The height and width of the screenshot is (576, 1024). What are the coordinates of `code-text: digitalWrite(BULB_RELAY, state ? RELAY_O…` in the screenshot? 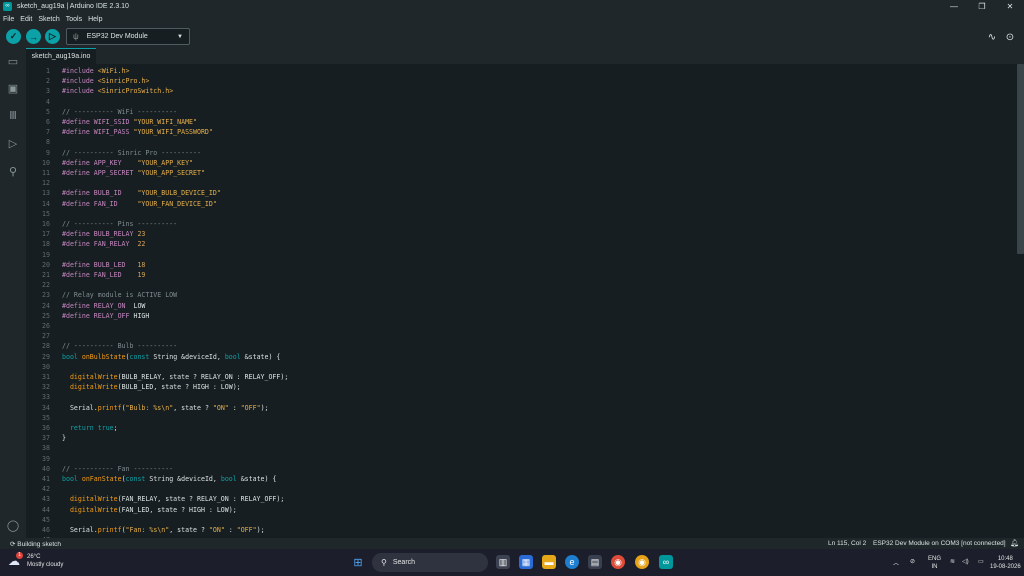 It's located at (179, 377).